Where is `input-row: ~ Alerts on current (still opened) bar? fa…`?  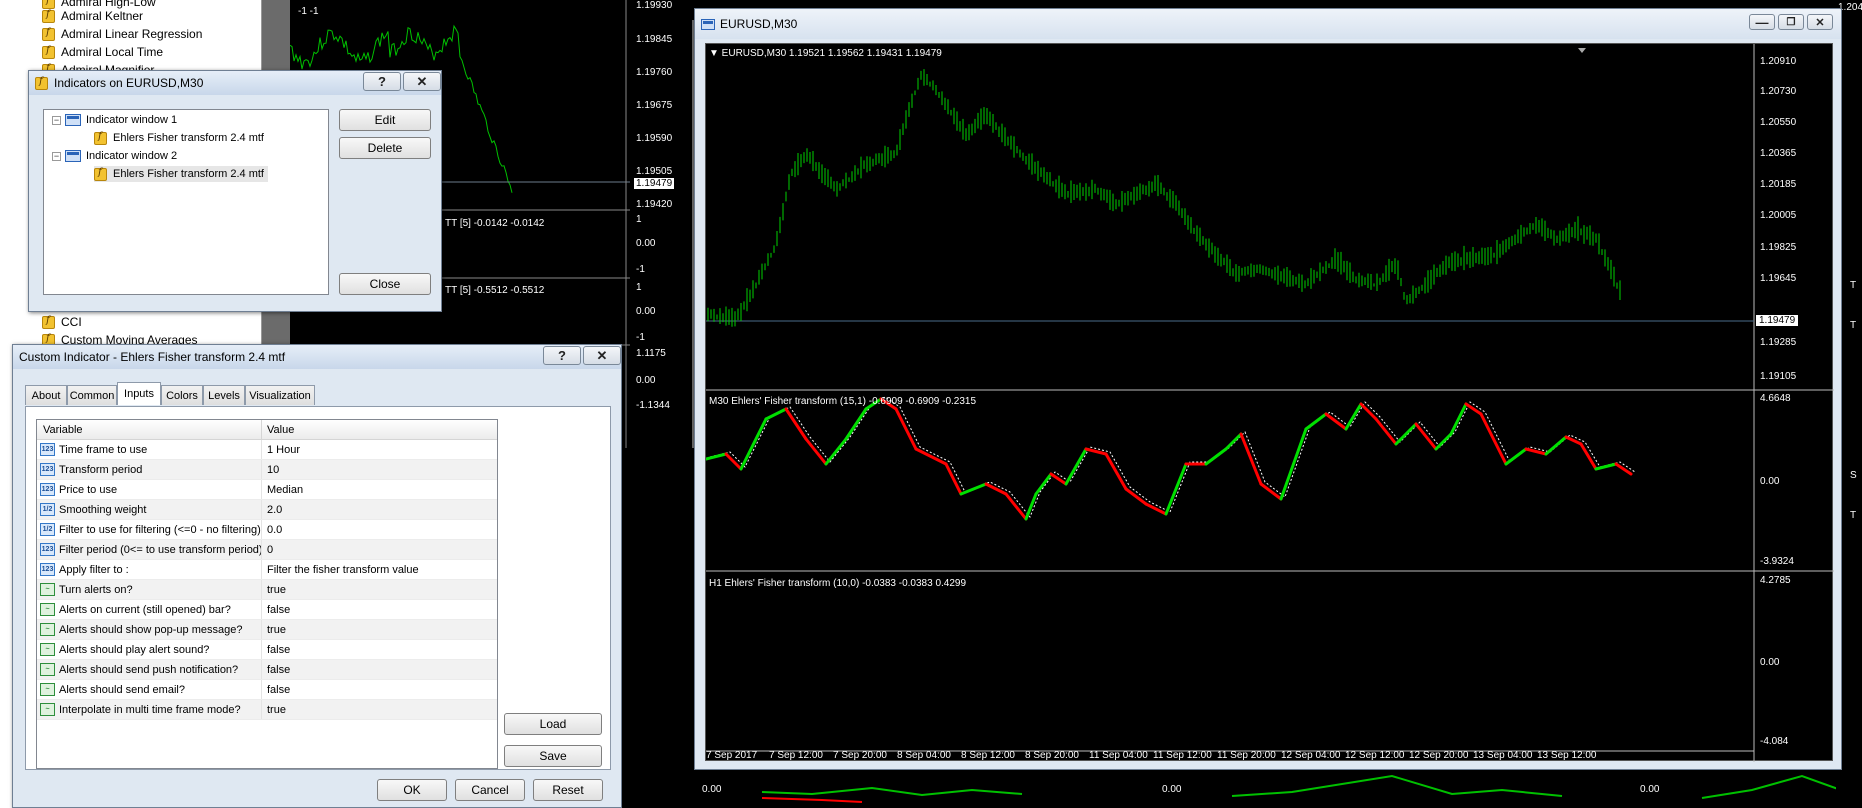 input-row: ~ Alerts on current (still opened) bar? fa… is located at coordinates (267, 610).